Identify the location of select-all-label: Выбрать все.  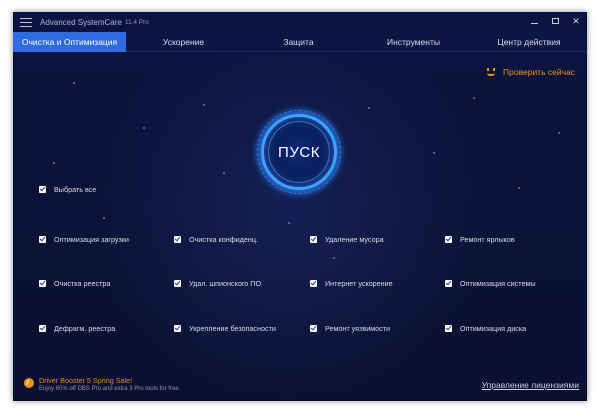
(75, 189).